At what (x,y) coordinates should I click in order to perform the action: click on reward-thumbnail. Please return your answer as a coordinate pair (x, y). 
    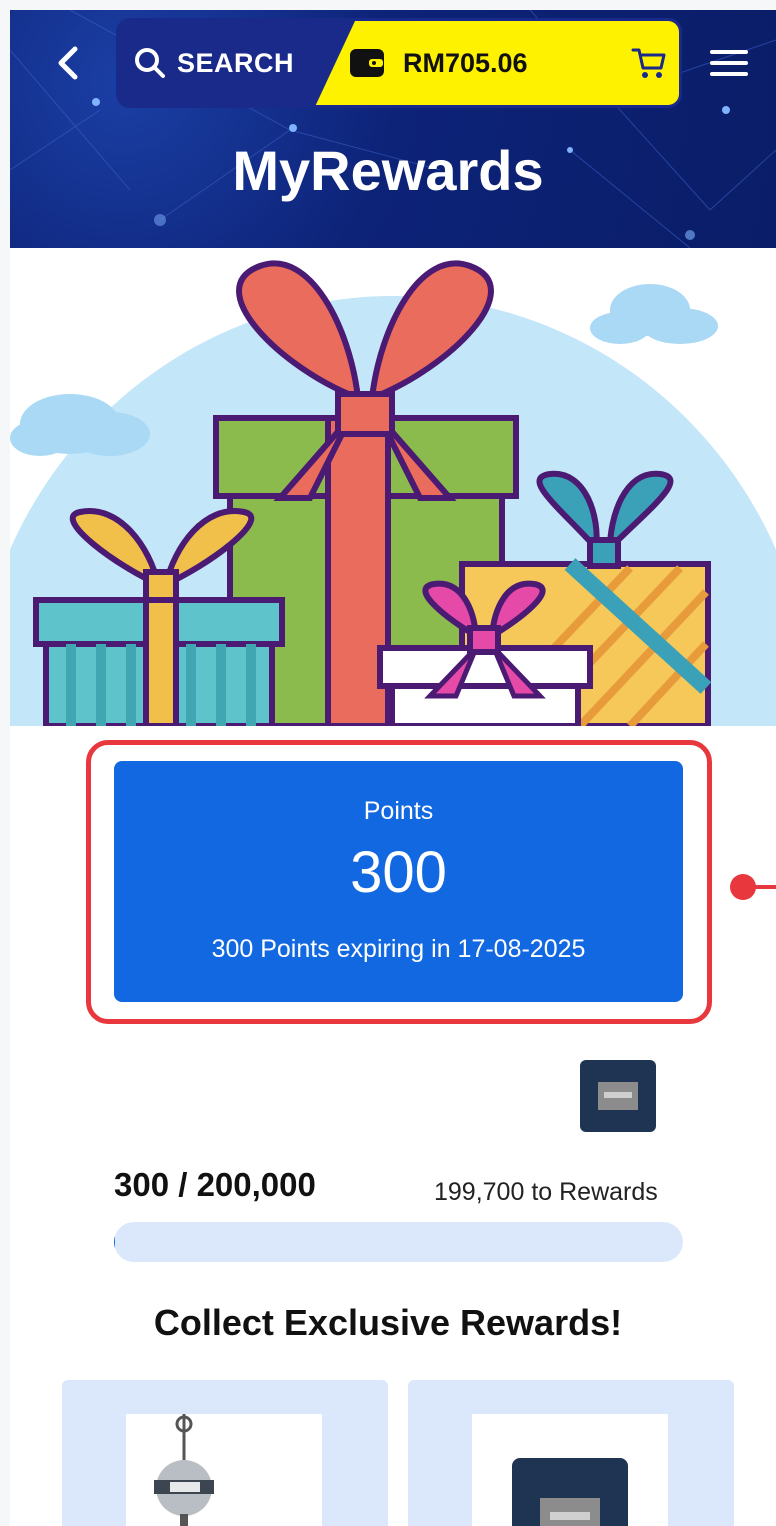
    Looking at the image, I should click on (618, 1096).